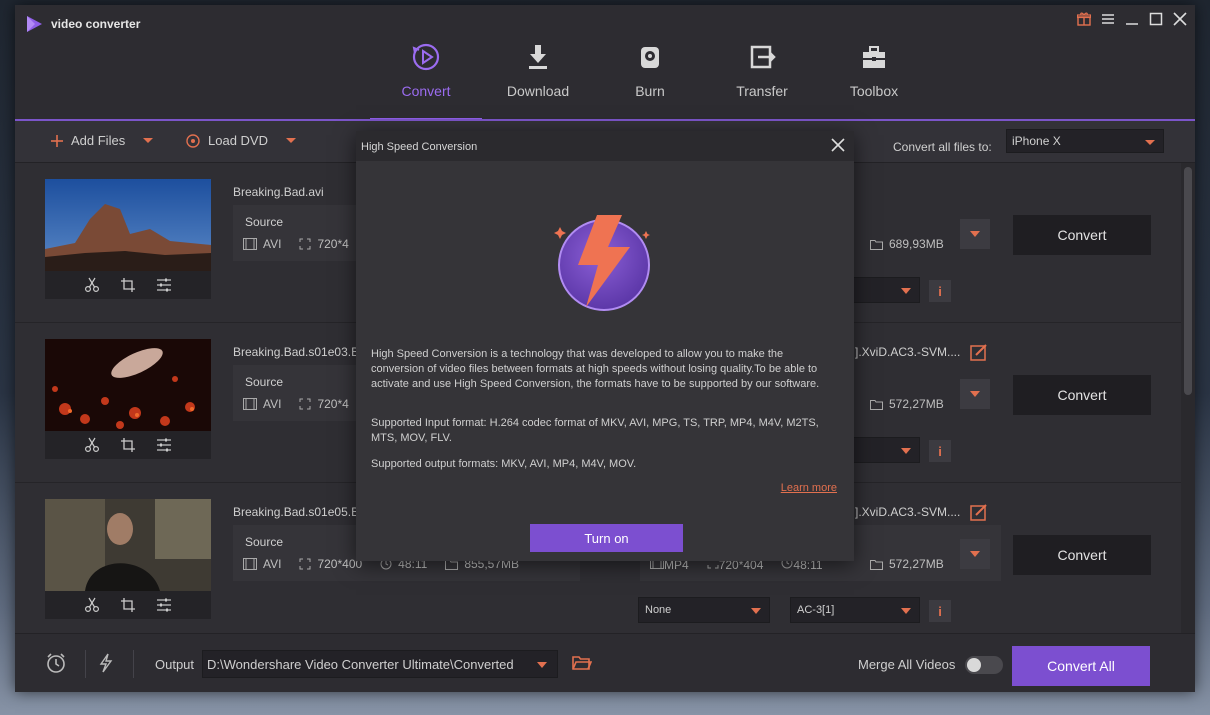  What do you see at coordinates (874, 91) in the screenshot?
I see `tab-toolbox-label: Toolbox` at bounding box center [874, 91].